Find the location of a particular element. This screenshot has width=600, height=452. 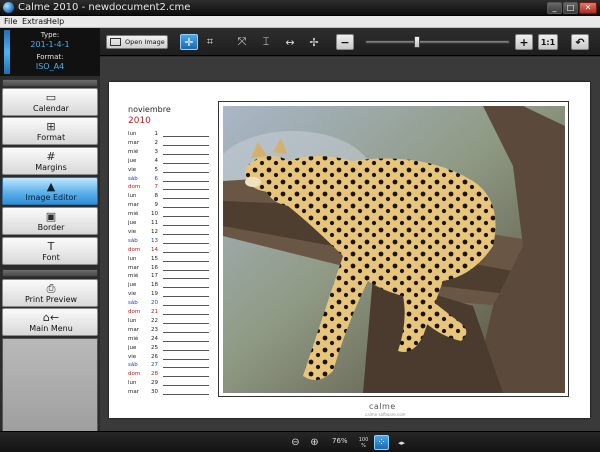

crop-tool-button: ⌗ is located at coordinates (210, 42).